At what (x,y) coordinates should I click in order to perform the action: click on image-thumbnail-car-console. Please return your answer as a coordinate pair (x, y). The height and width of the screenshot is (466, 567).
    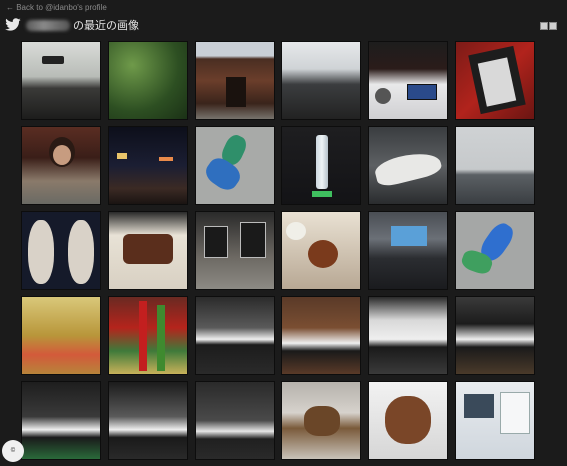
    Looking at the image, I should click on (408, 80).